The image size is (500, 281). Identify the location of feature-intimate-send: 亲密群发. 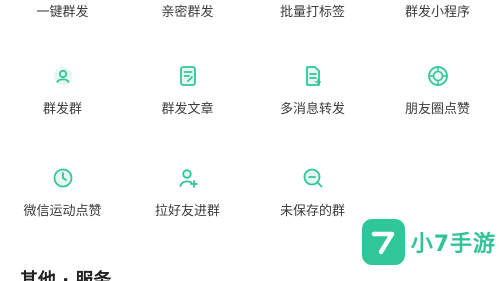
(187, 13).